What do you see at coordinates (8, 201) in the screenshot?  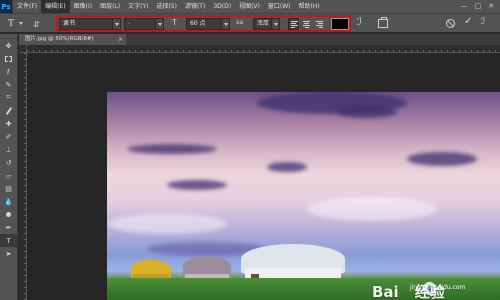 I see `blur-tool-icon: 💧` at bounding box center [8, 201].